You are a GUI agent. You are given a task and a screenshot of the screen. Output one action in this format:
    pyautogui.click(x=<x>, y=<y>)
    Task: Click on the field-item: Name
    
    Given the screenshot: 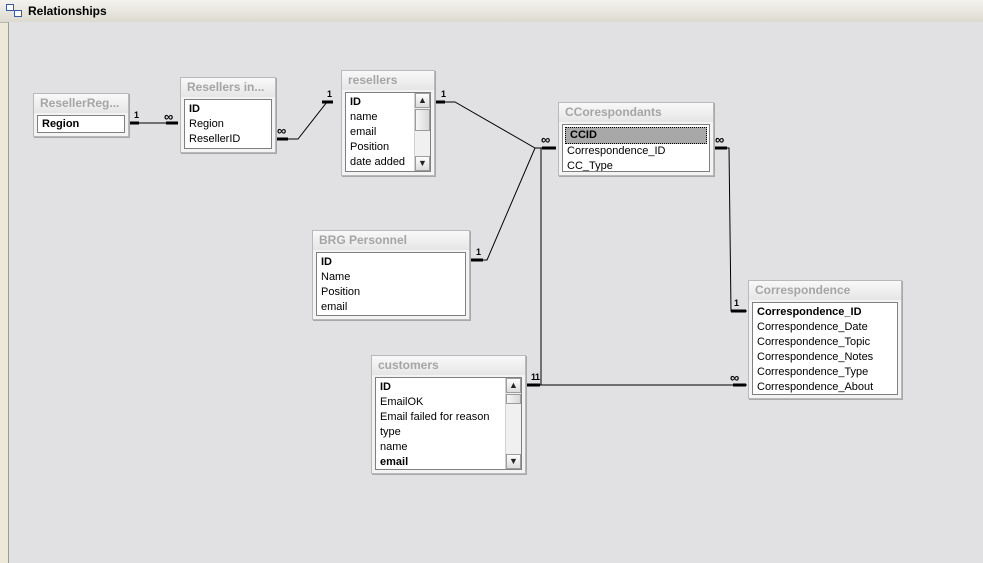 What is the action you would take?
    pyautogui.click(x=391, y=277)
    